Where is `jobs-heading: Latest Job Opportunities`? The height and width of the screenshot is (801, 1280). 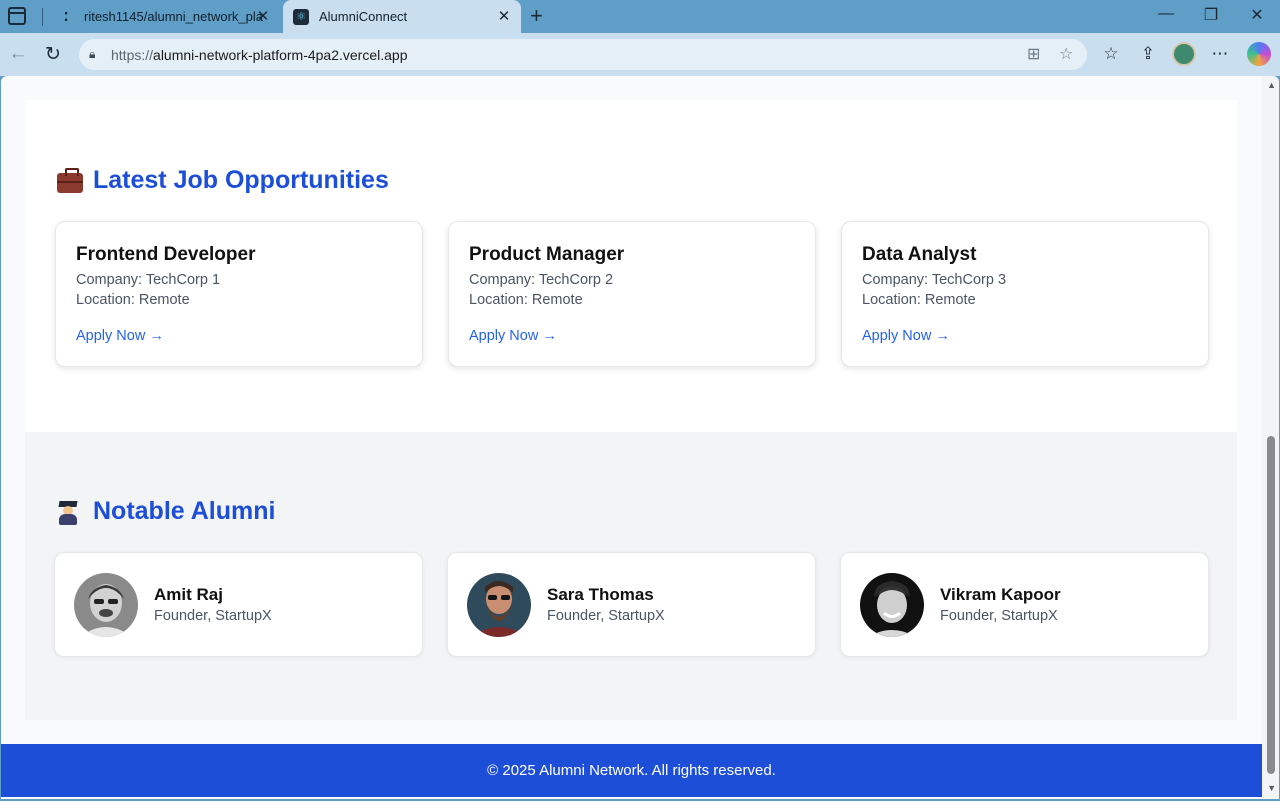
jobs-heading: Latest Job Opportunities is located at coordinates (223, 180).